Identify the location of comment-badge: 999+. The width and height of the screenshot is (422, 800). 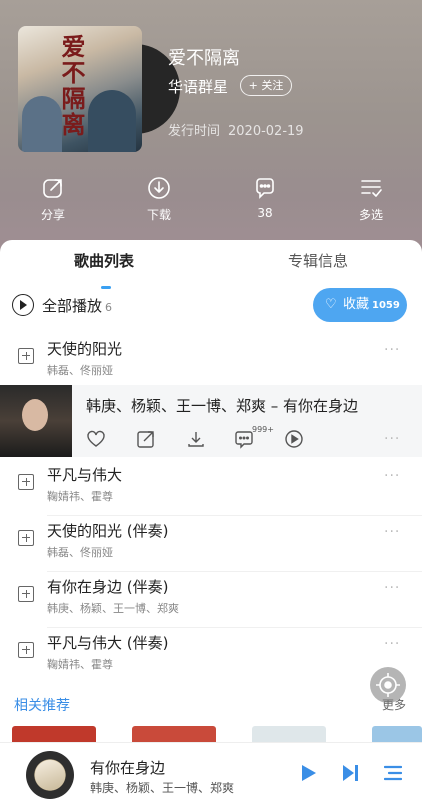
(263, 429).